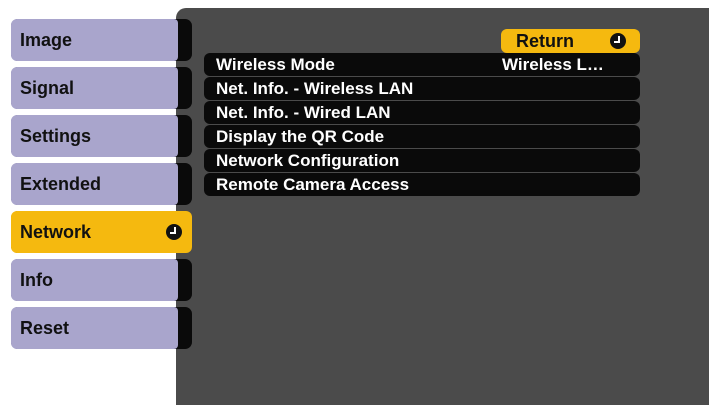  What do you see at coordinates (422, 136) in the screenshot?
I see `menu-item-display-qr-code: Display the QR Code` at bounding box center [422, 136].